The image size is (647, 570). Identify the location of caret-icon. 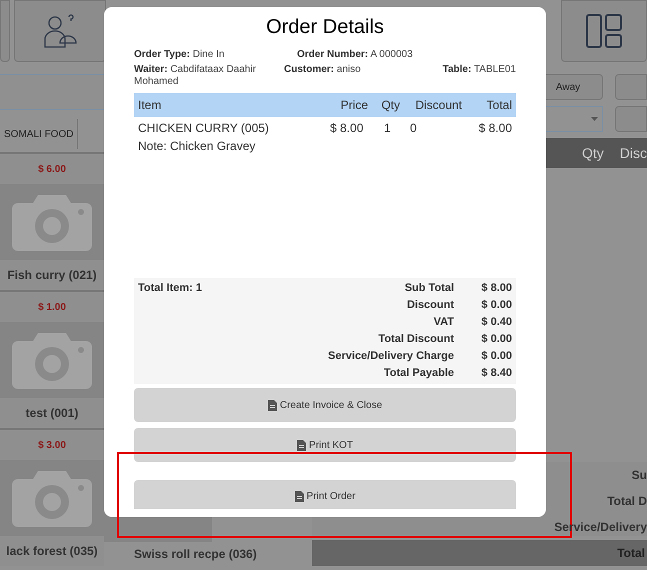
(594, 119).